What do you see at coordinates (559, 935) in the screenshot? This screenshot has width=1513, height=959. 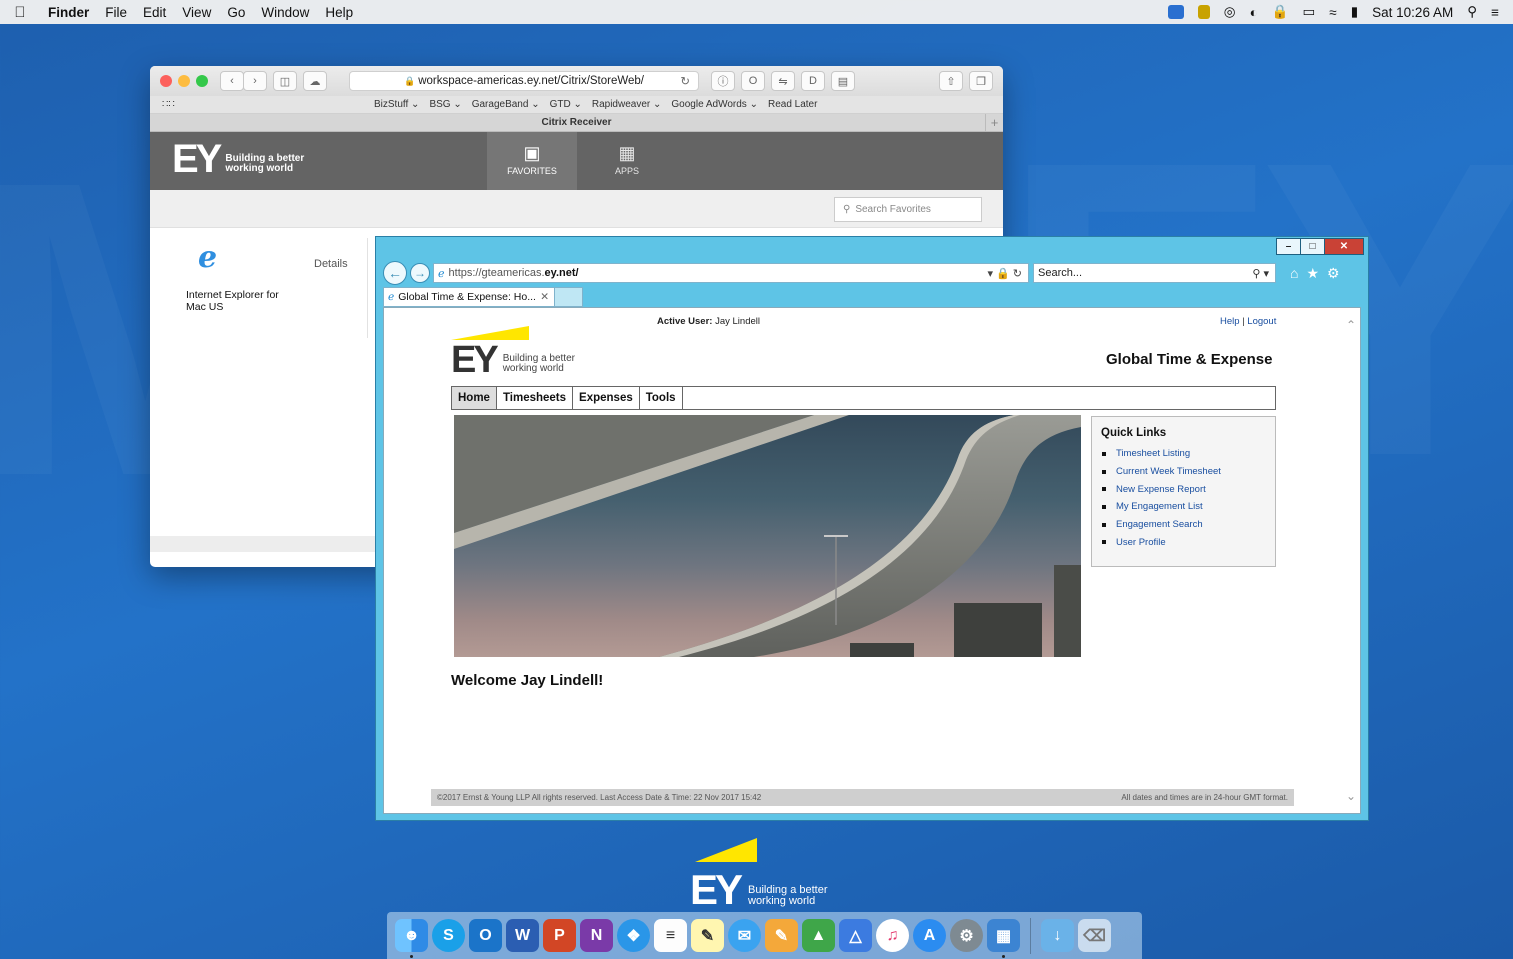 I see `powerpoint-dock-icon: P` at bounding box center [559, 935].